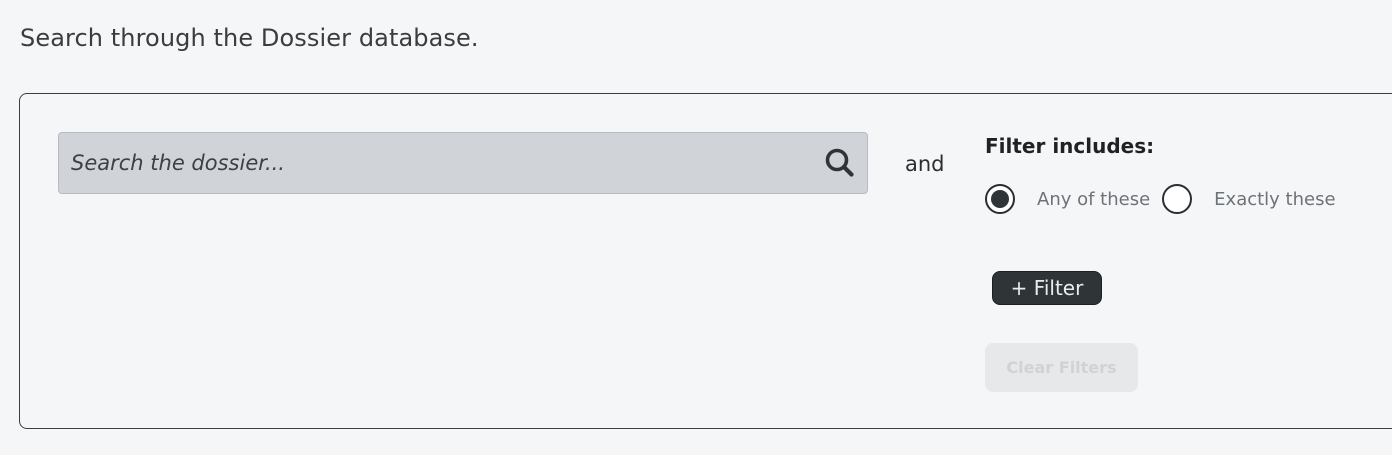 The height and width of the screenshot is (455, 1392). What do you see at coordinates (1094, 199) in the screenshot?
I see `radio-label-any: Any of these` at bounding box center [1094, 199].